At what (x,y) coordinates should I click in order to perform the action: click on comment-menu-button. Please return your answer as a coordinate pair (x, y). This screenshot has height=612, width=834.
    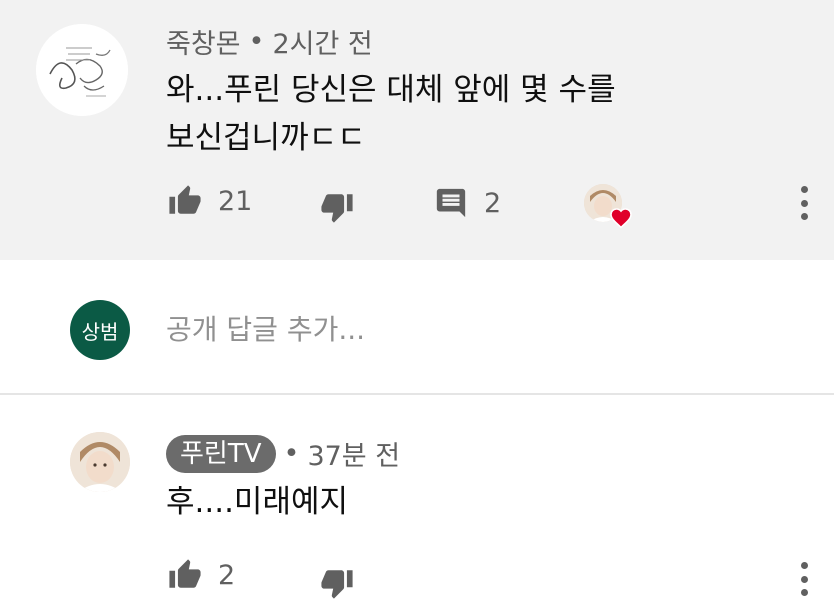
    Looking at the image, I should click on (804, 203).